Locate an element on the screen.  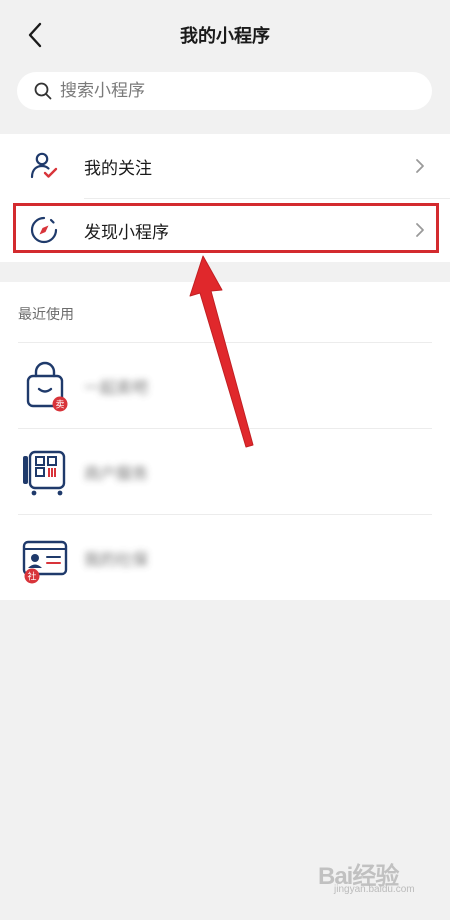
recent-item: 商户服务 is located at coordinates (225, 472).